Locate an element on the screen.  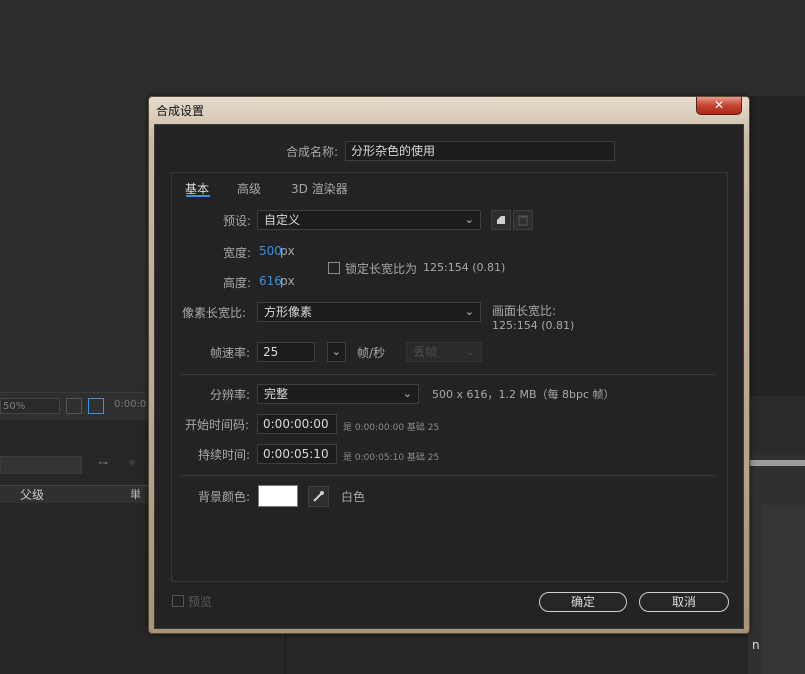
timeline-search-row is located at coordinates (75, 452).